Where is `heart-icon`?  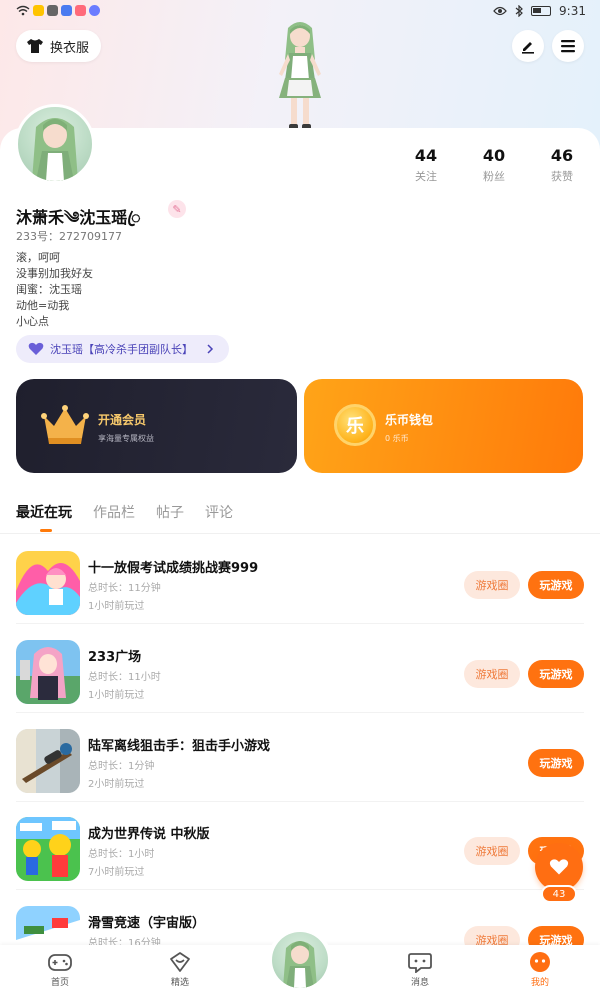 heart-icon is located at coordinates (559, 867).